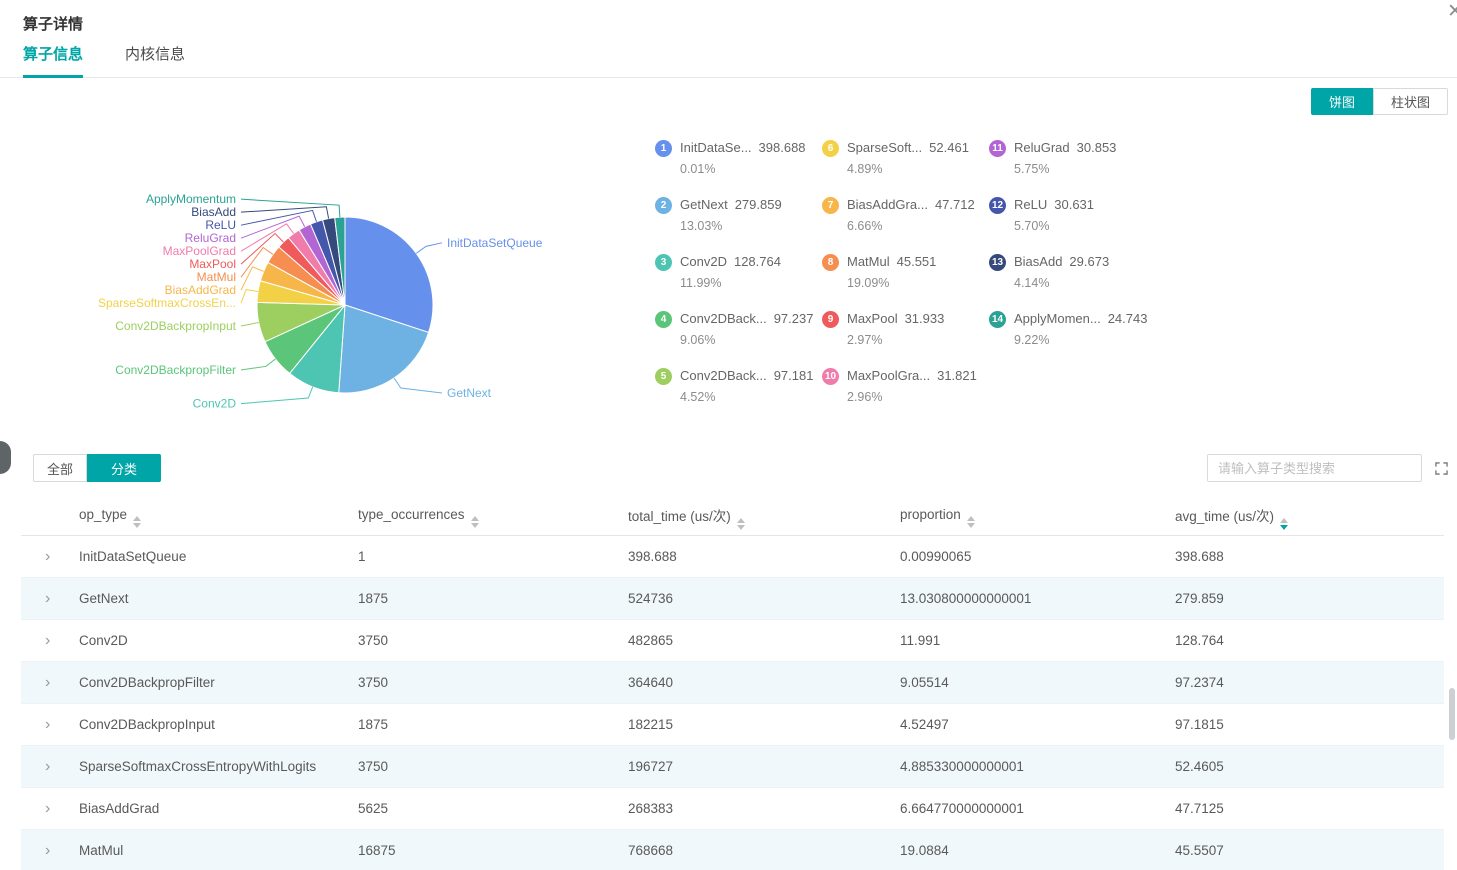  I want to click on legend-index-badge: 2, so click(663, 206).